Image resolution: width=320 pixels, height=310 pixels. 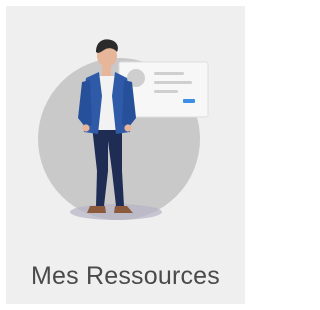 I want to click on tile-label: Mes Ressources, so click(x=125, y=276).